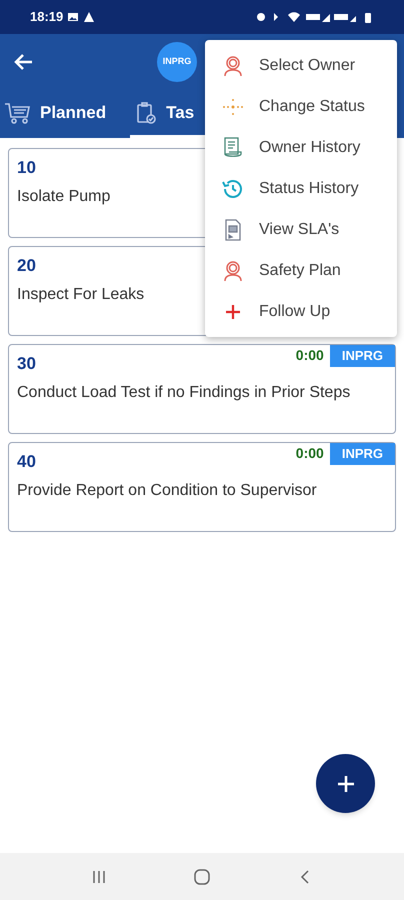 The image size is (404, 900). Describe the element at coordinates (167, 490) in the screenshot. I see `task-title: Provide Report on Condition to Supervisor` at that location.